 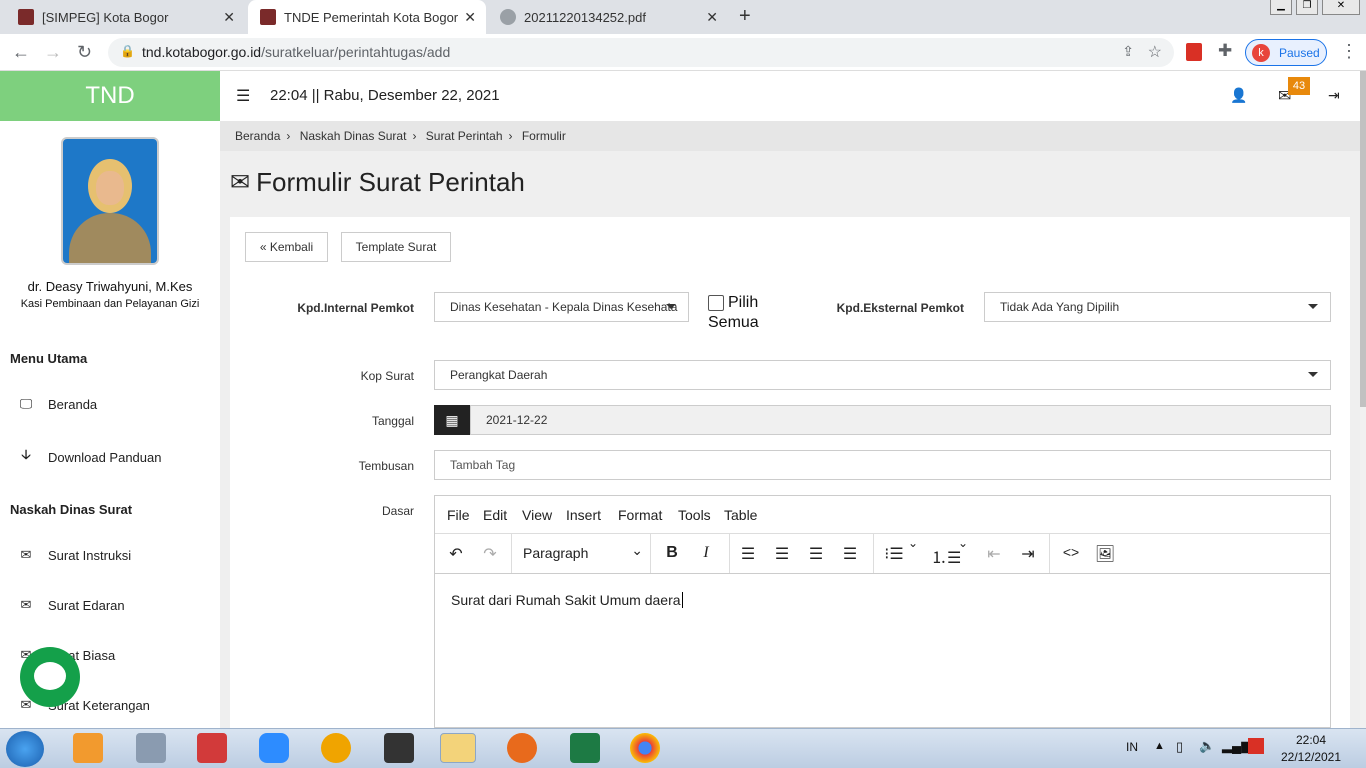 What do you see at coordinates (1299, 53) in the screenshot?
I see `profile-status: Paused` at bounding box center [1299, 53].